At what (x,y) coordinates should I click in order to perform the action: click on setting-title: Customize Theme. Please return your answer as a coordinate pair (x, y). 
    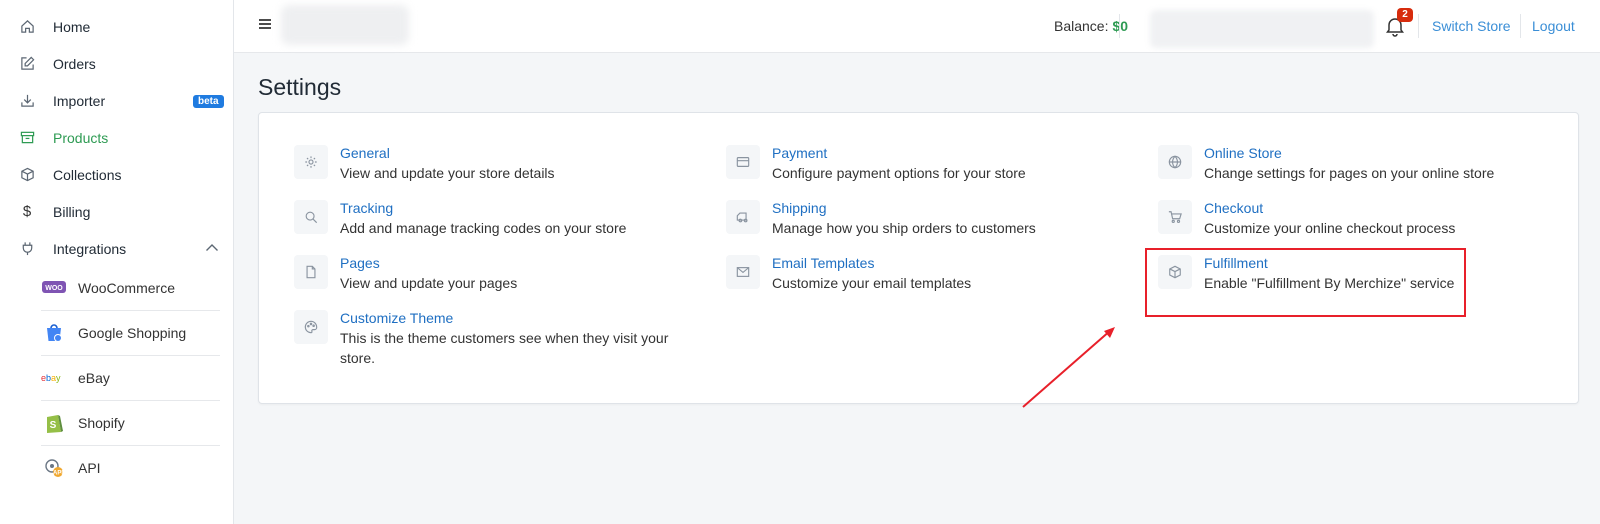
    Looking at the image, I should click on (505, 318).